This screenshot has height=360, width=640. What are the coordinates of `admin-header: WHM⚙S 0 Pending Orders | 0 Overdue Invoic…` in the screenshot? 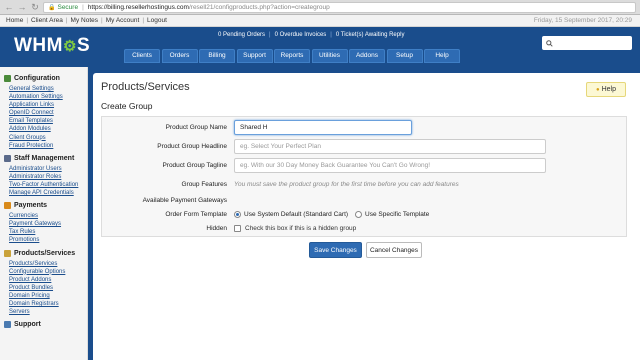 It's located at (320, 47).